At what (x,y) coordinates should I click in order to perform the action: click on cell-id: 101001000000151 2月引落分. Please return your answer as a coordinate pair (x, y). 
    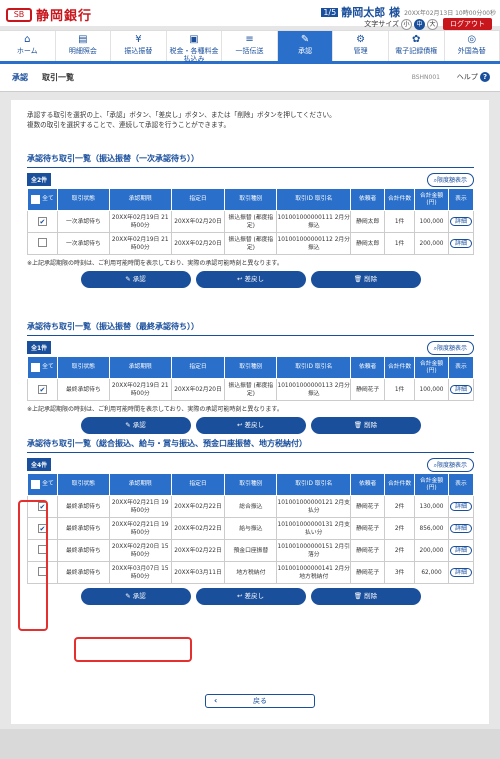
    Looking at the image, I should click on (314, 550).